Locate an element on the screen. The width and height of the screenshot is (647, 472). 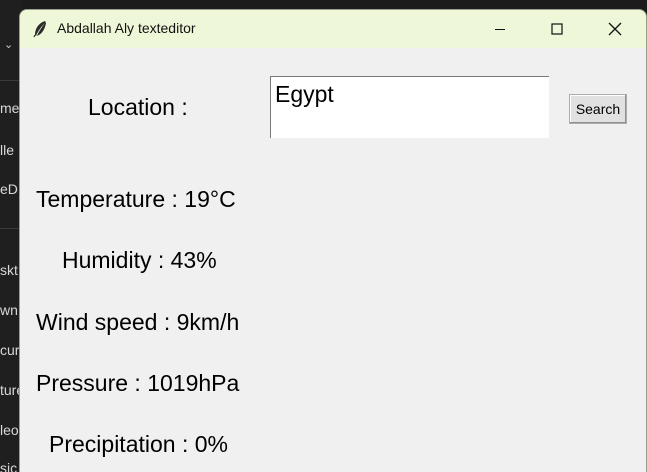
precipitation-label: Precipitation : 0% is located at coordinates (138, 444).